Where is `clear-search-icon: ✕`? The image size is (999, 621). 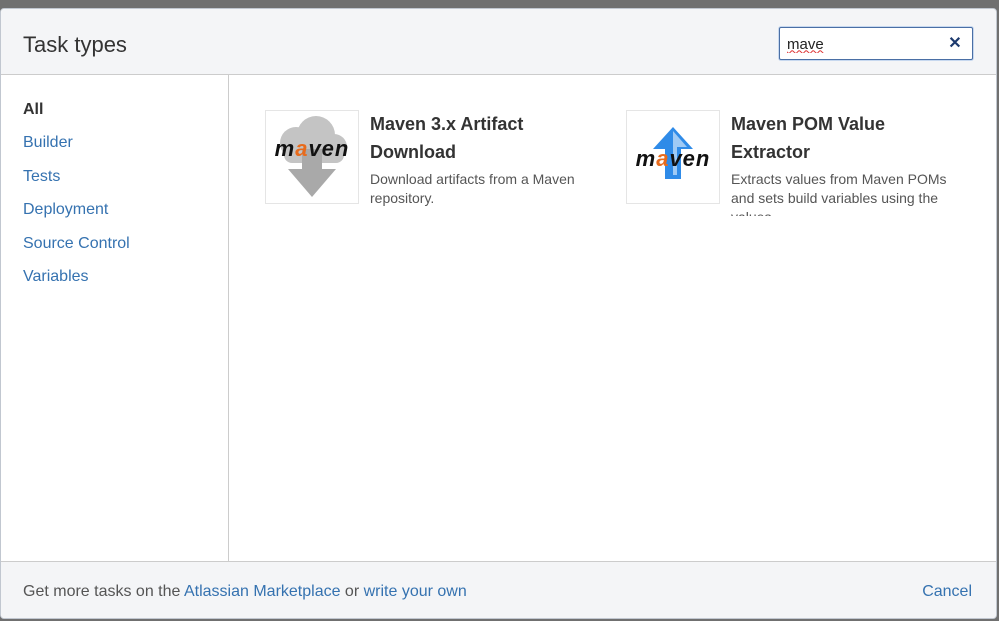 clear-search-icon: ✕ is located at coordinates (955, 44).